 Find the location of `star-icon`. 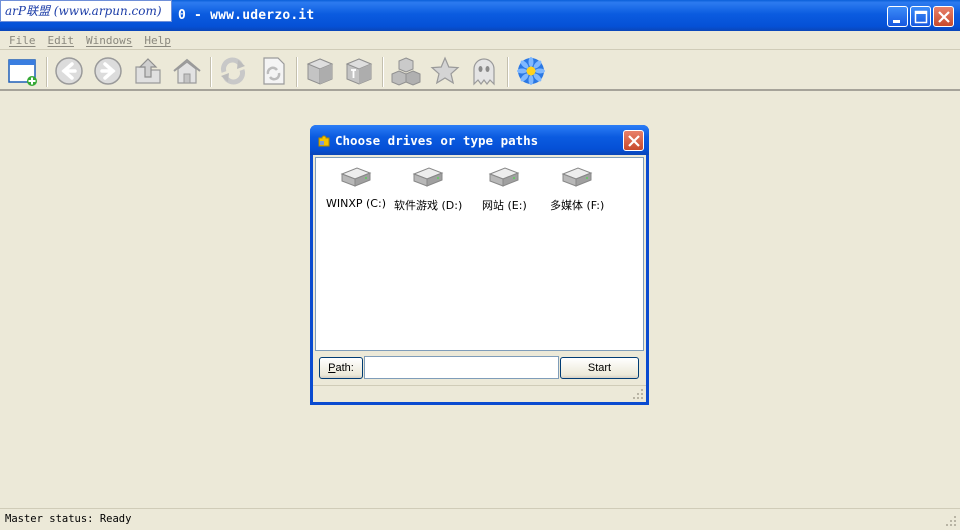

star-icon is located at coordinates (445, 70).